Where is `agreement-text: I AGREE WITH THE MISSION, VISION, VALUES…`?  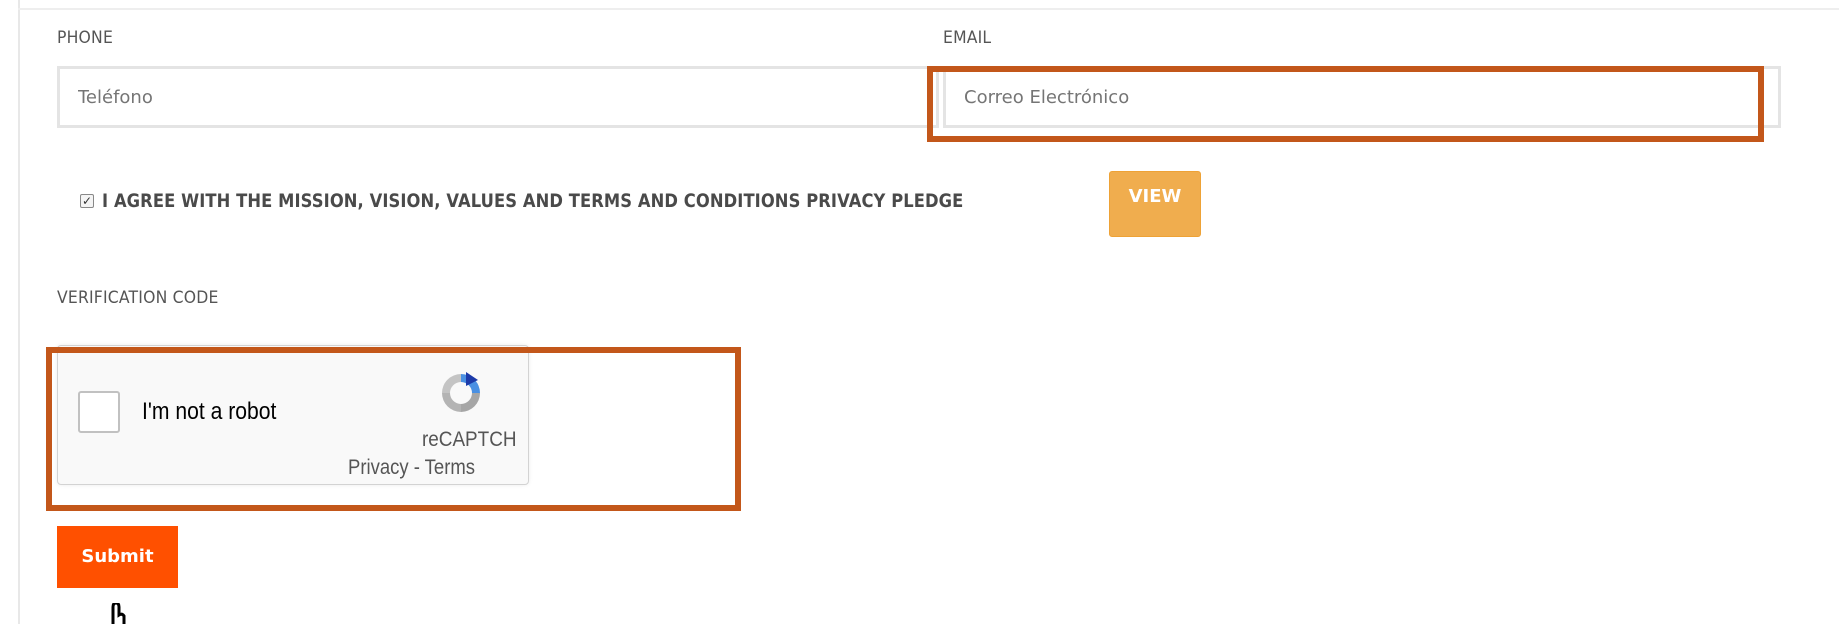
agreement-text: I AGREE WITH THE MISSION, VISION, VALUES… is located at coordinates (533, 201).